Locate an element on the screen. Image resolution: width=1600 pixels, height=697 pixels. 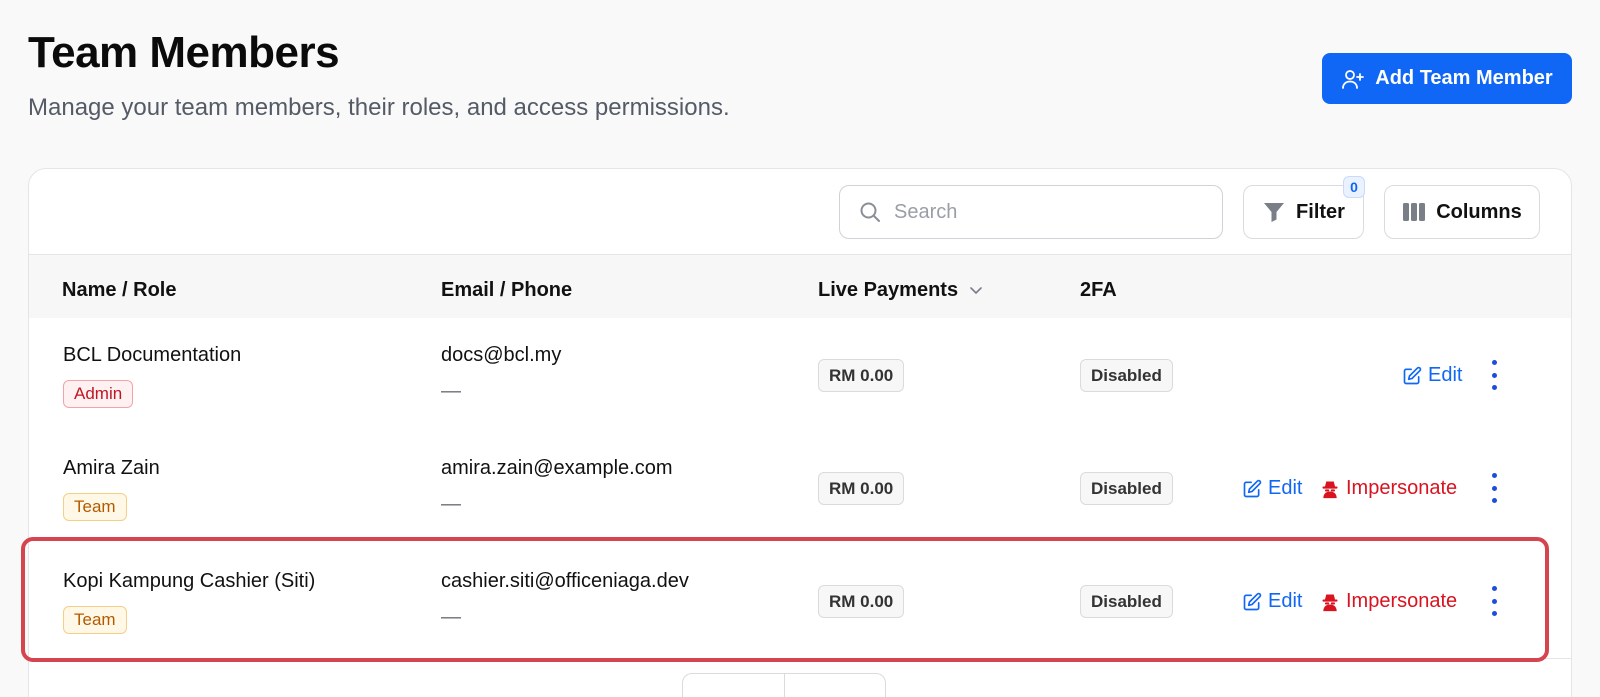
column-header-2fa: 2FA is located at coordinates (1098, 289).